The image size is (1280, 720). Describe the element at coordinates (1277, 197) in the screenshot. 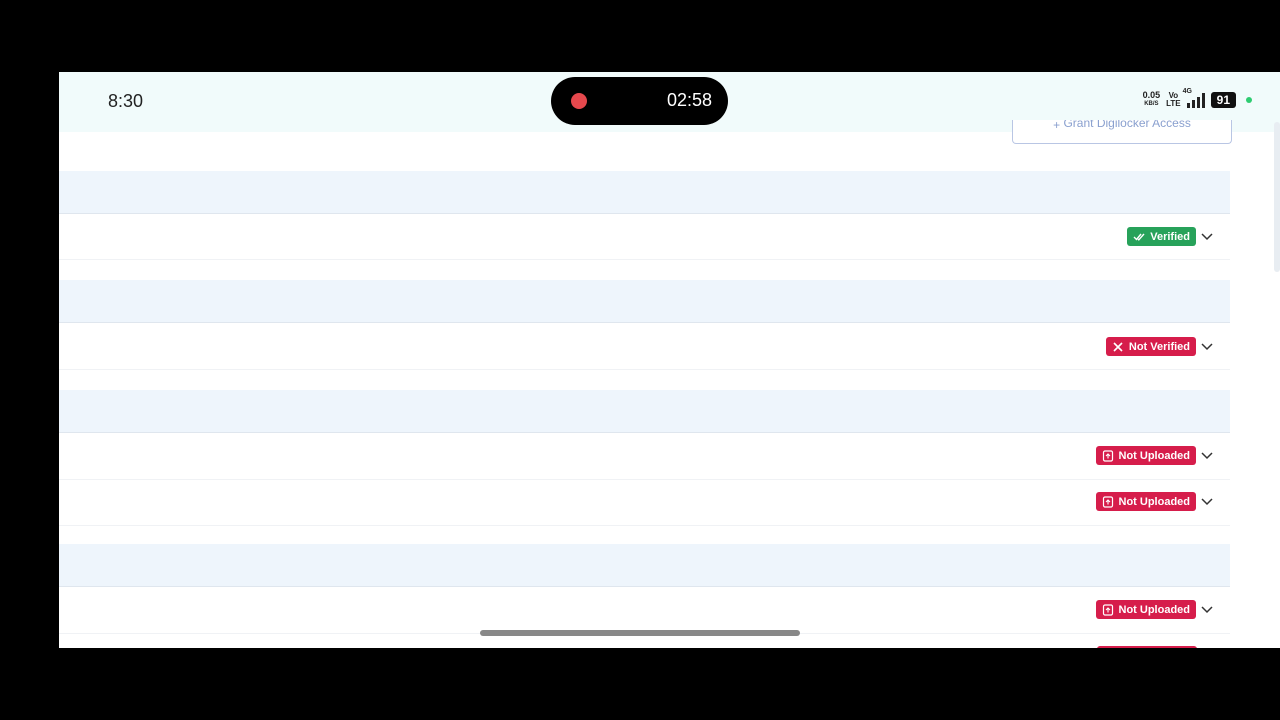

I see `scrollbar` at that location.